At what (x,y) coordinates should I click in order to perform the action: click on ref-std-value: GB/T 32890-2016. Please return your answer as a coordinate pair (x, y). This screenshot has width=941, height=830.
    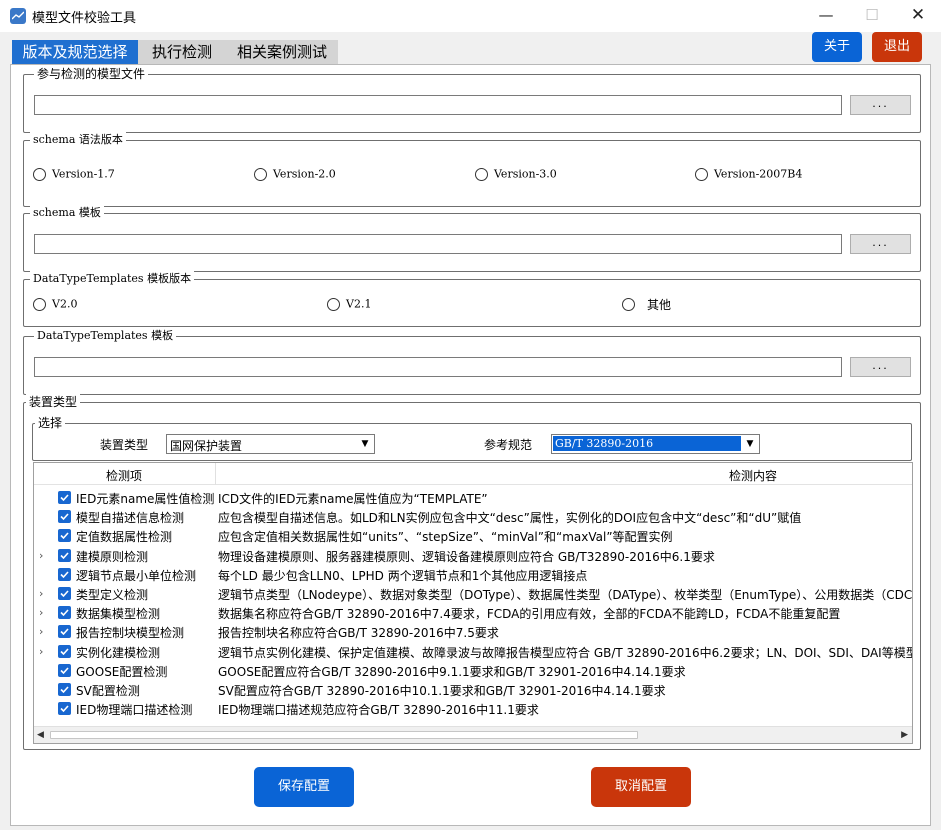
    Looking at the image, I should click on (647, 443).